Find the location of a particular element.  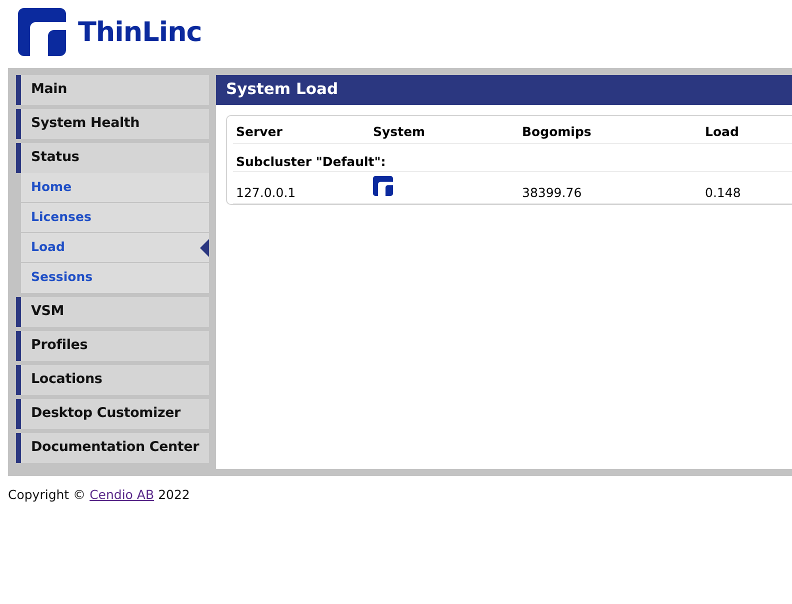

group-label: Subcluster "Default": is located at coordinates (512, 158).